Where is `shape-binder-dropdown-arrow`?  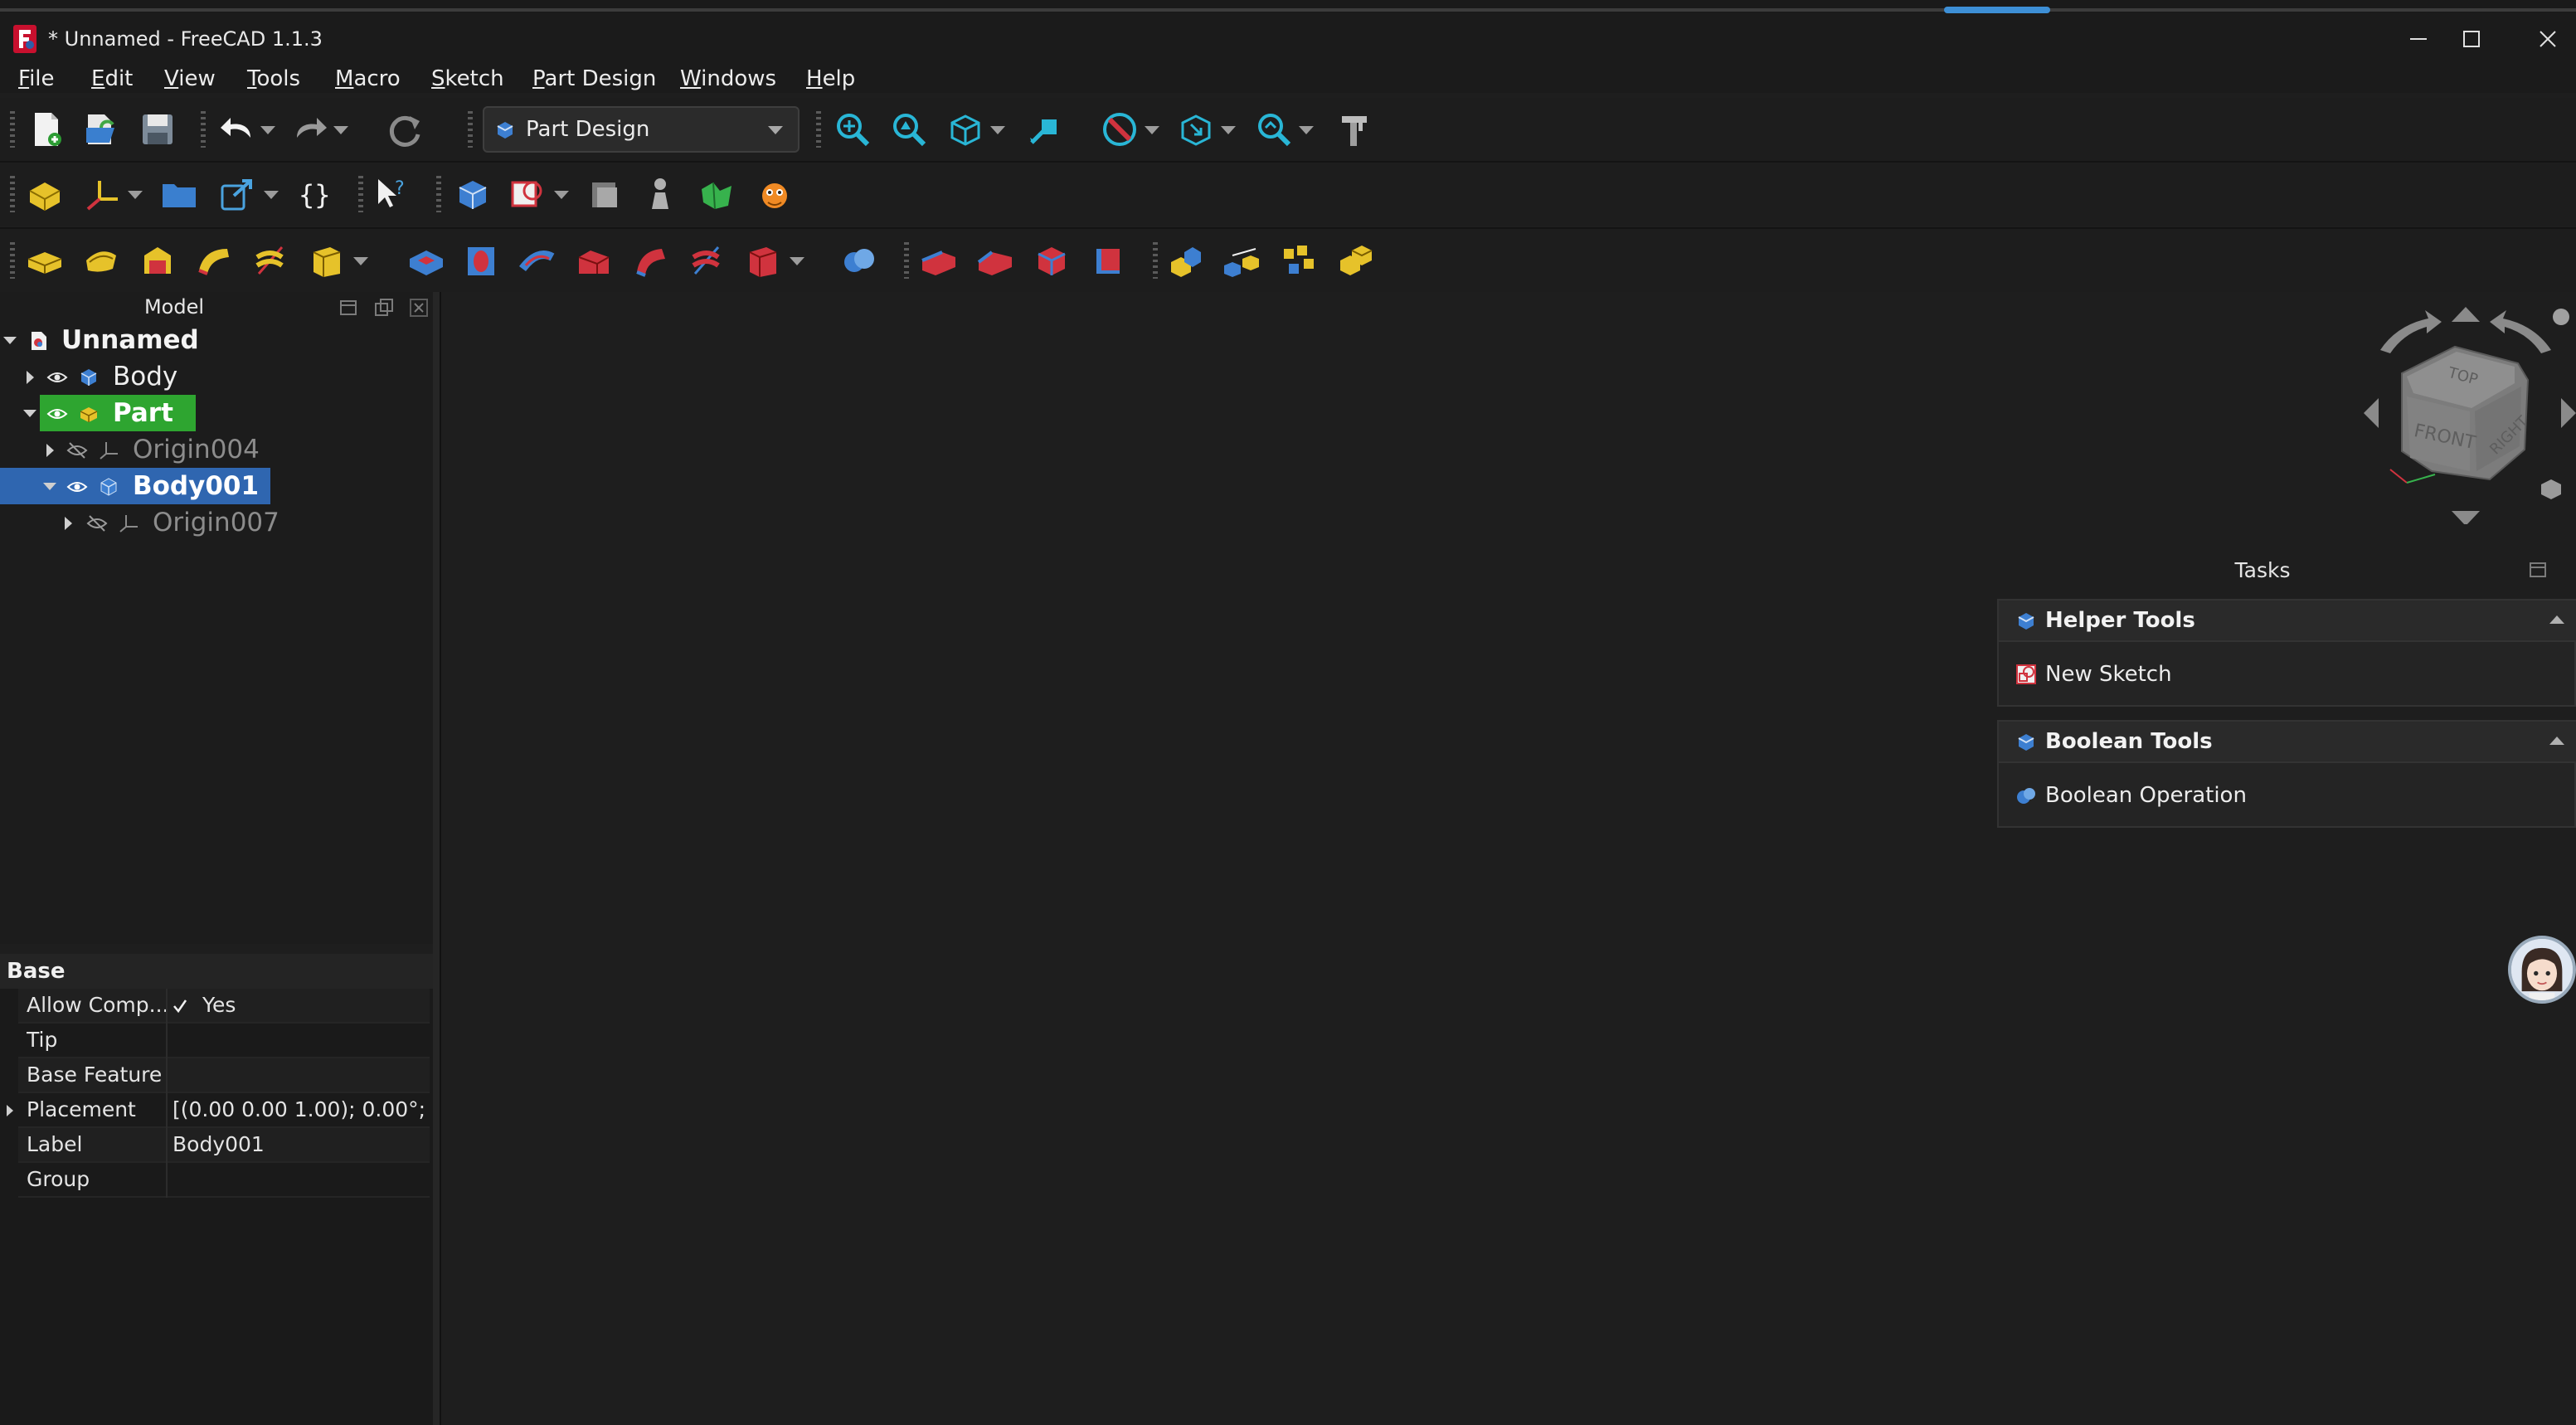
shape-binder-dropdown-arrow is located at coordinates (560, 194).